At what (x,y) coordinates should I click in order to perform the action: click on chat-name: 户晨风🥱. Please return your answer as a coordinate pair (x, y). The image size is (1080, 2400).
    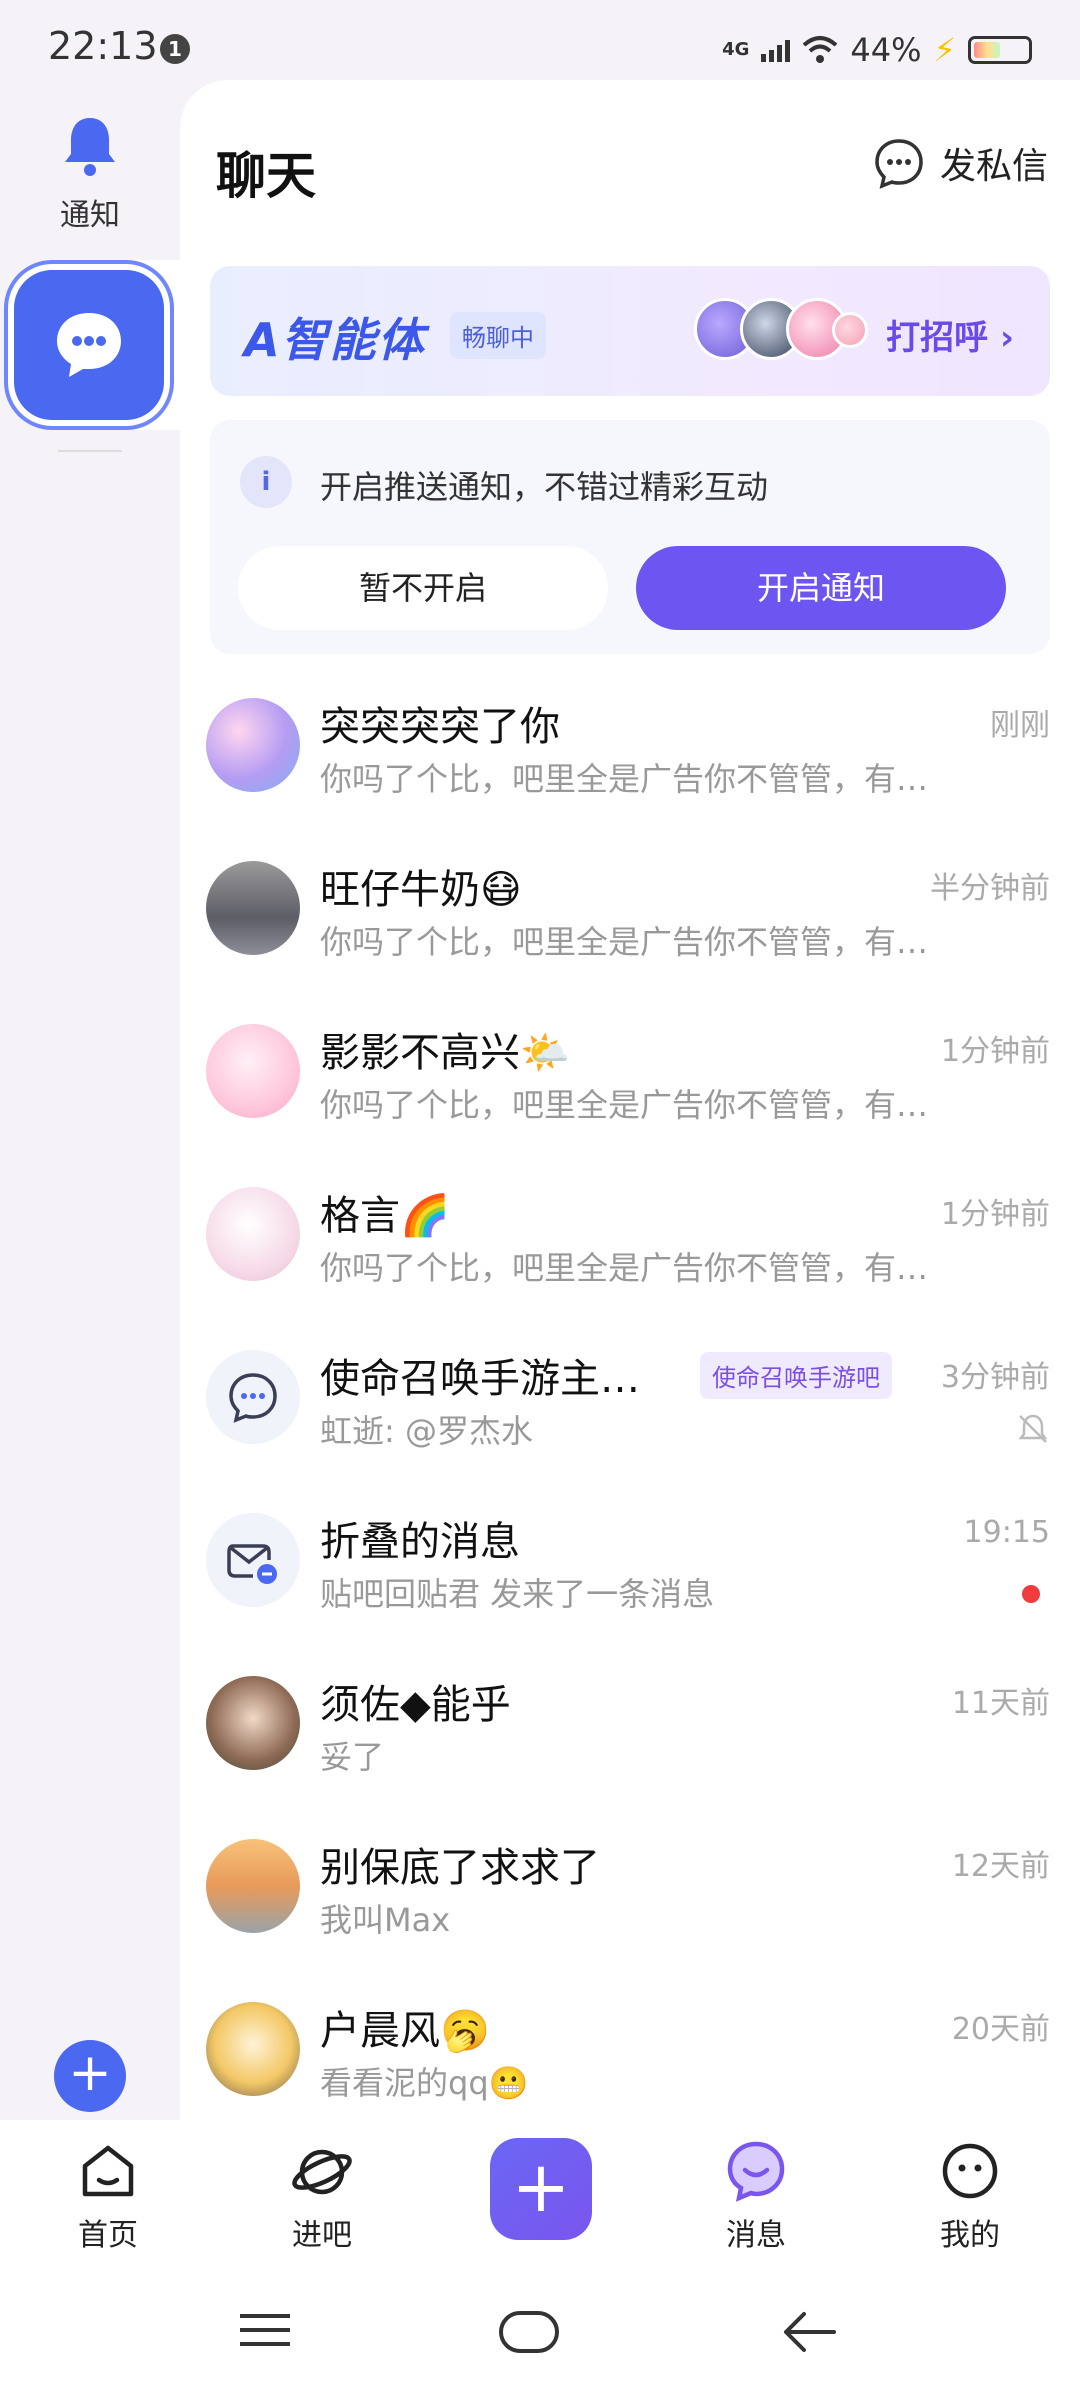
    Looking at the image, I should click on (405, 2031).